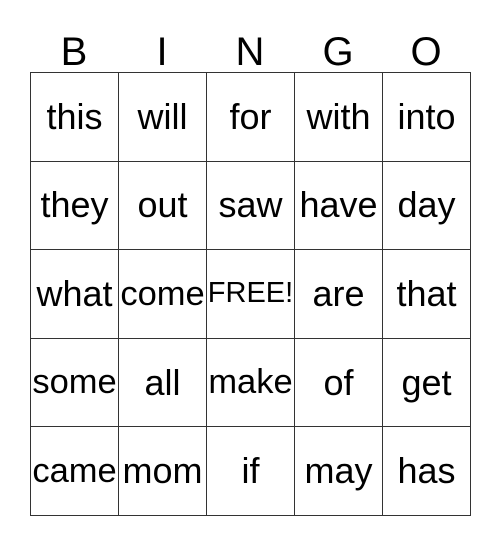  I want to click on bingo-cell-label: into, so click(426, 116).